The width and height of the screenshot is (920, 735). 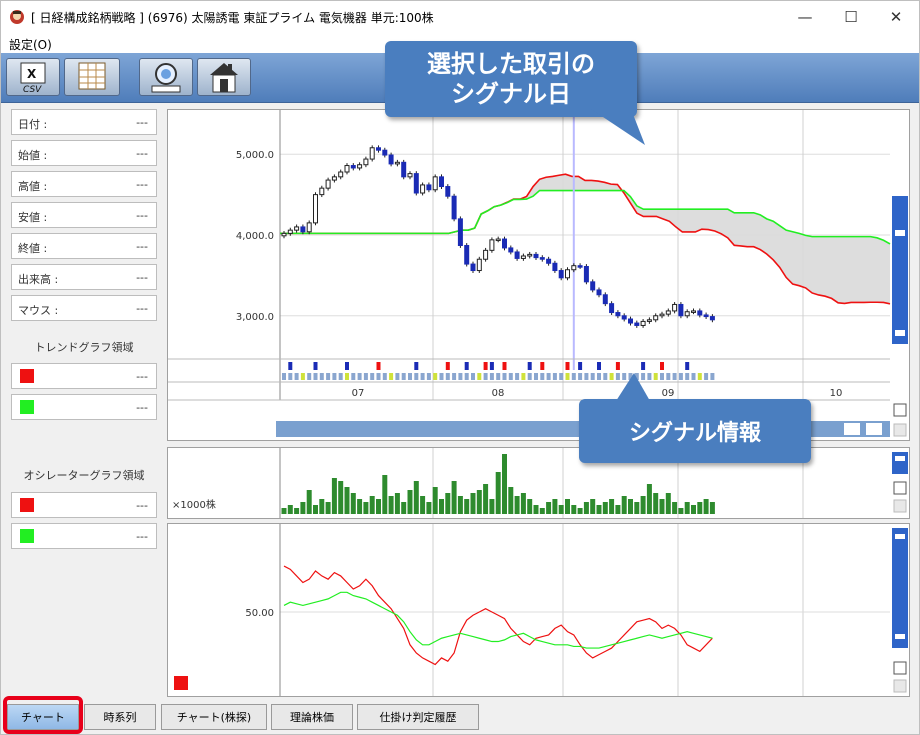 I want to click on menu-settings: 設定(O), so click(x=30, y=44).